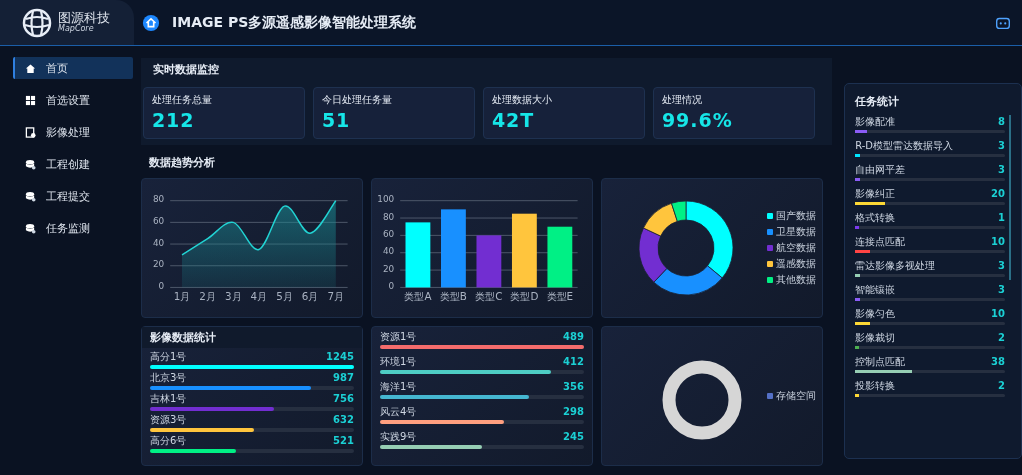 The width and height of the screenshot is (1022, 475). What do you see at coordinates (173, 120) in the screenshot?
I see `stat-value: 212` at bounding box center [173, 120].